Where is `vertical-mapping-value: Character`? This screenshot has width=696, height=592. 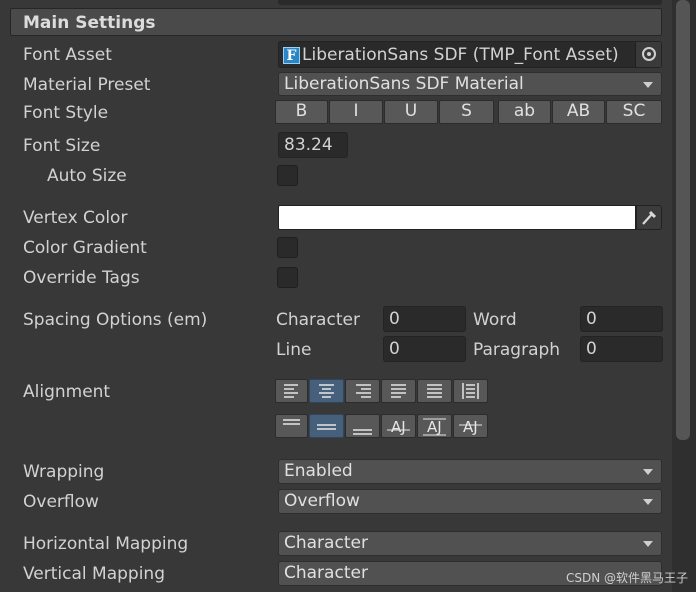 vertical-mapping-value: Character is located at coordinates (326, 573).